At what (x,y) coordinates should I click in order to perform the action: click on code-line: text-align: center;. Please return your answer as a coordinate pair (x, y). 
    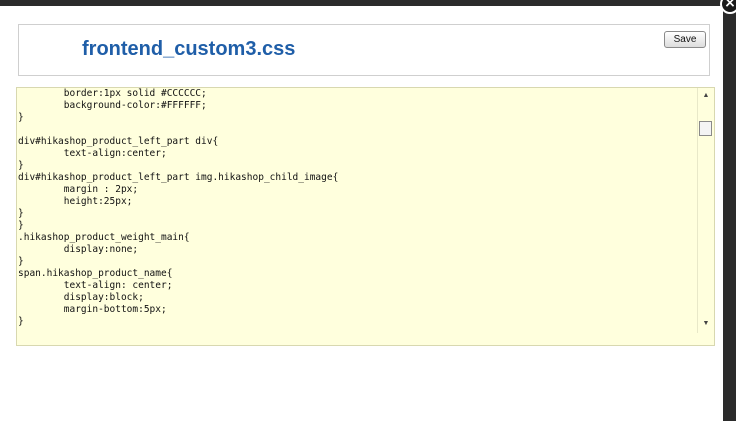
    Looking at the image, I should click on (95, 285).